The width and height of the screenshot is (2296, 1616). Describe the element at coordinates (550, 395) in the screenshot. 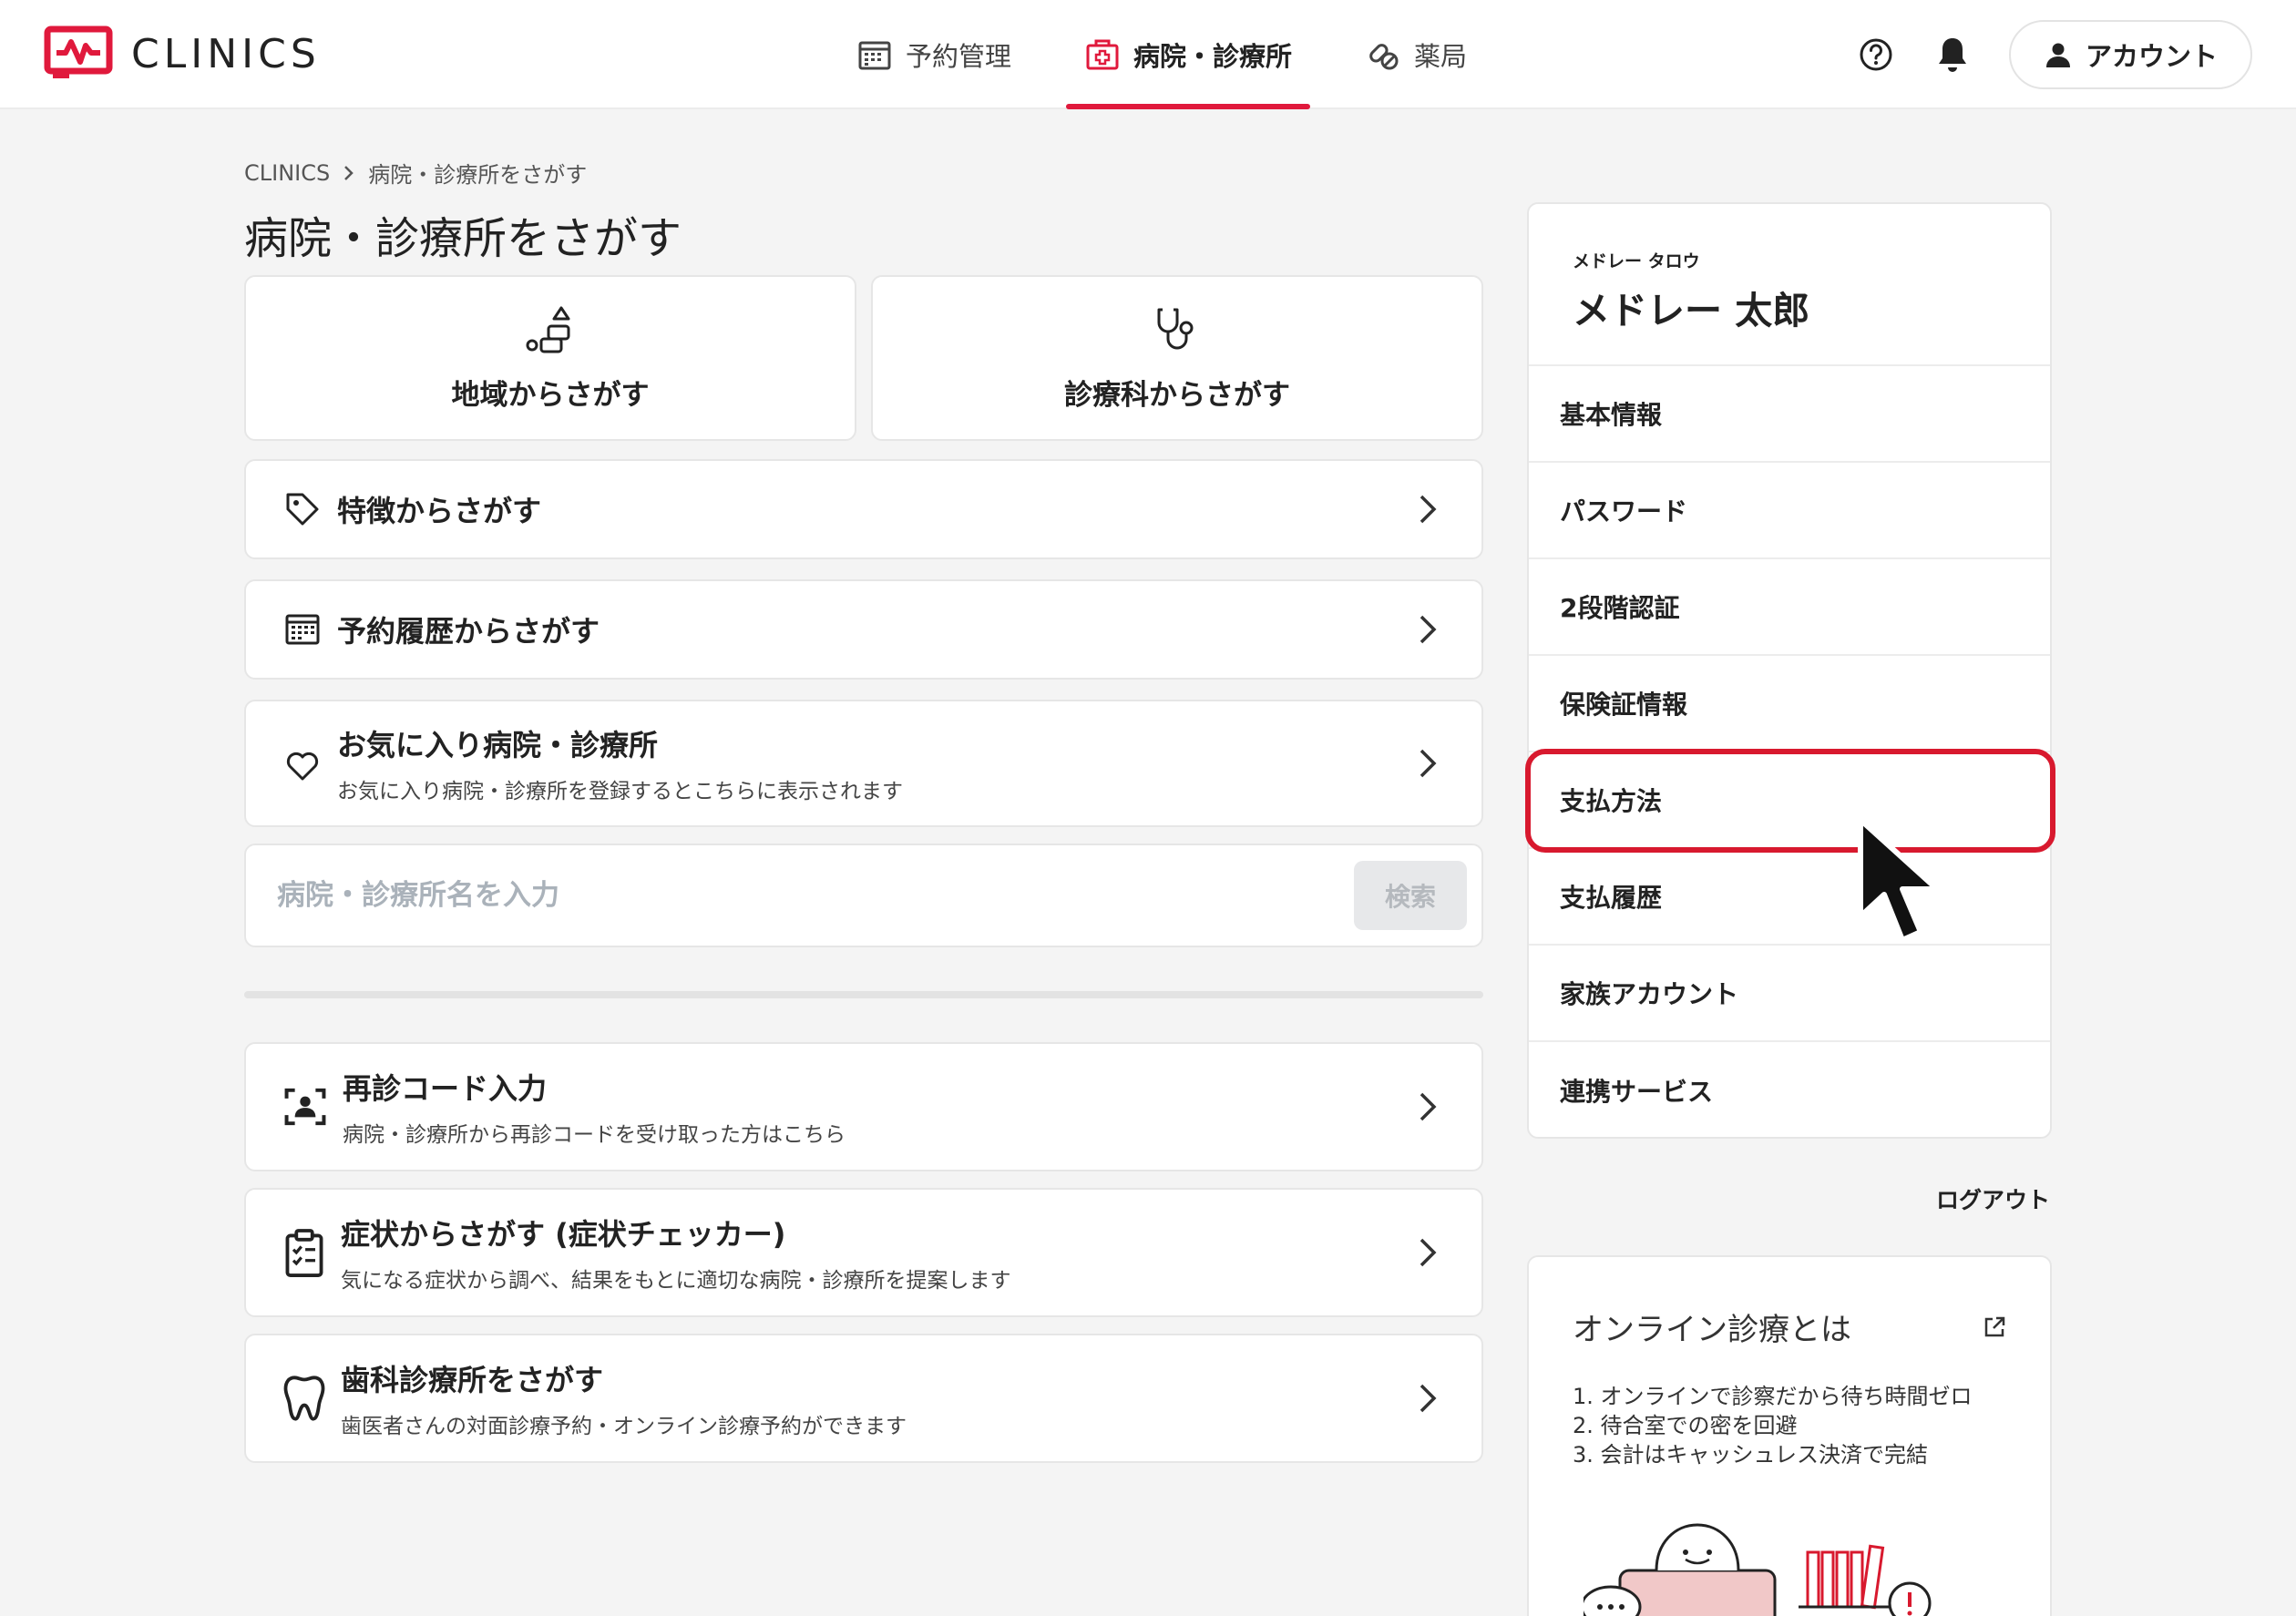

I see `top-card-label: 地域からさがす` at that location.